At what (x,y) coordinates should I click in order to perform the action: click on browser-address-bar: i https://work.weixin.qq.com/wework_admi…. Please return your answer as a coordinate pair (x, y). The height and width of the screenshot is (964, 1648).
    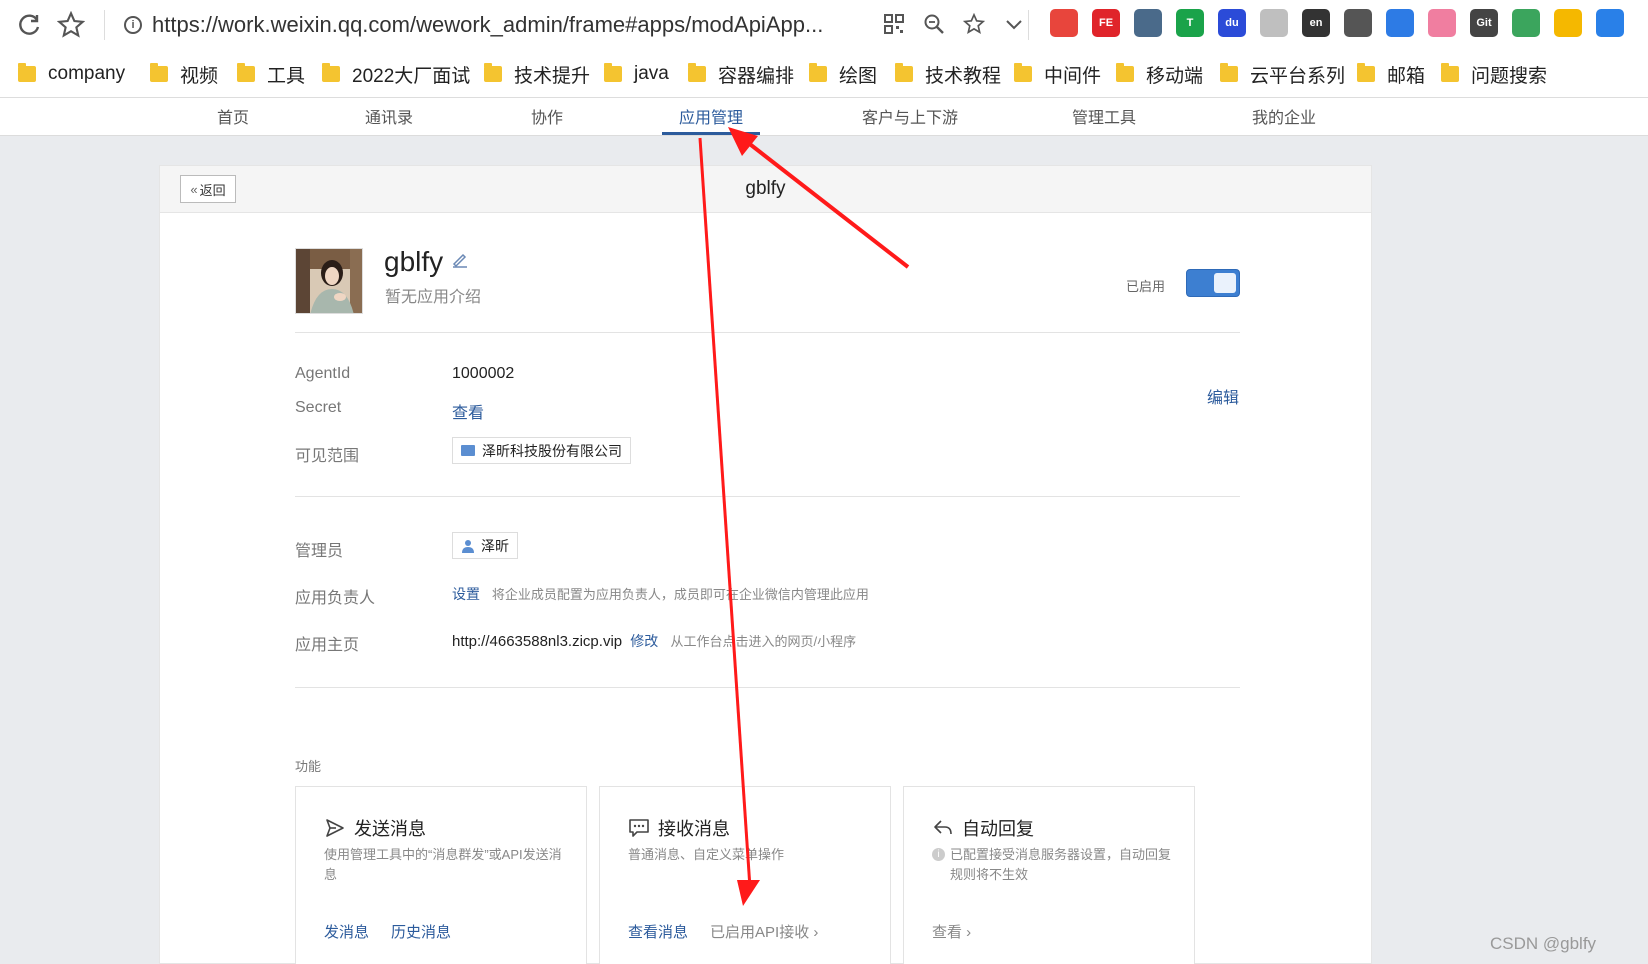
    Looking at the image, I should click on (824, 25).